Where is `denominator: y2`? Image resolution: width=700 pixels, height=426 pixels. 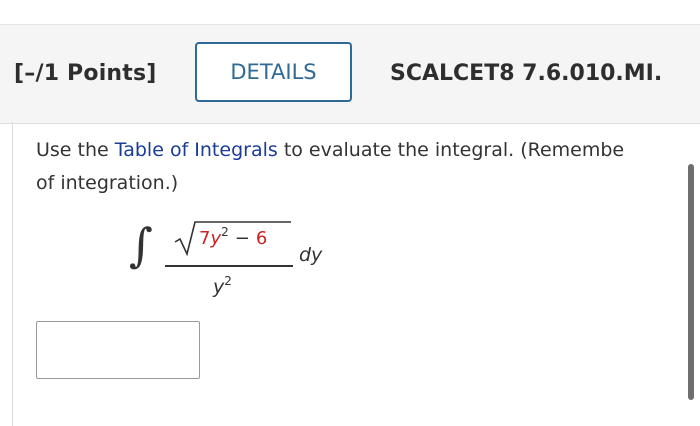 denominator: y2 is located at coordinates (222, 286).